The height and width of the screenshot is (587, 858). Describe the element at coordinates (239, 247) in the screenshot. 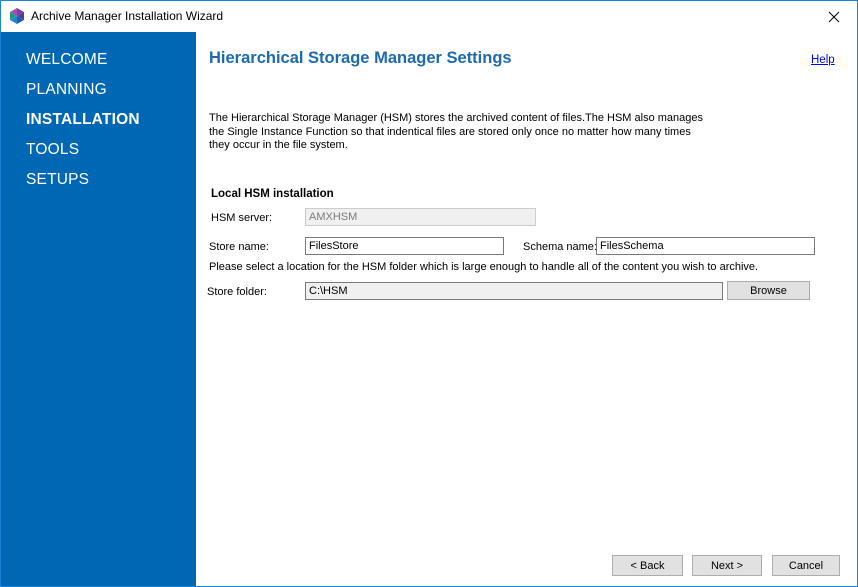

I see `store-name-label: Store name:` at that location.